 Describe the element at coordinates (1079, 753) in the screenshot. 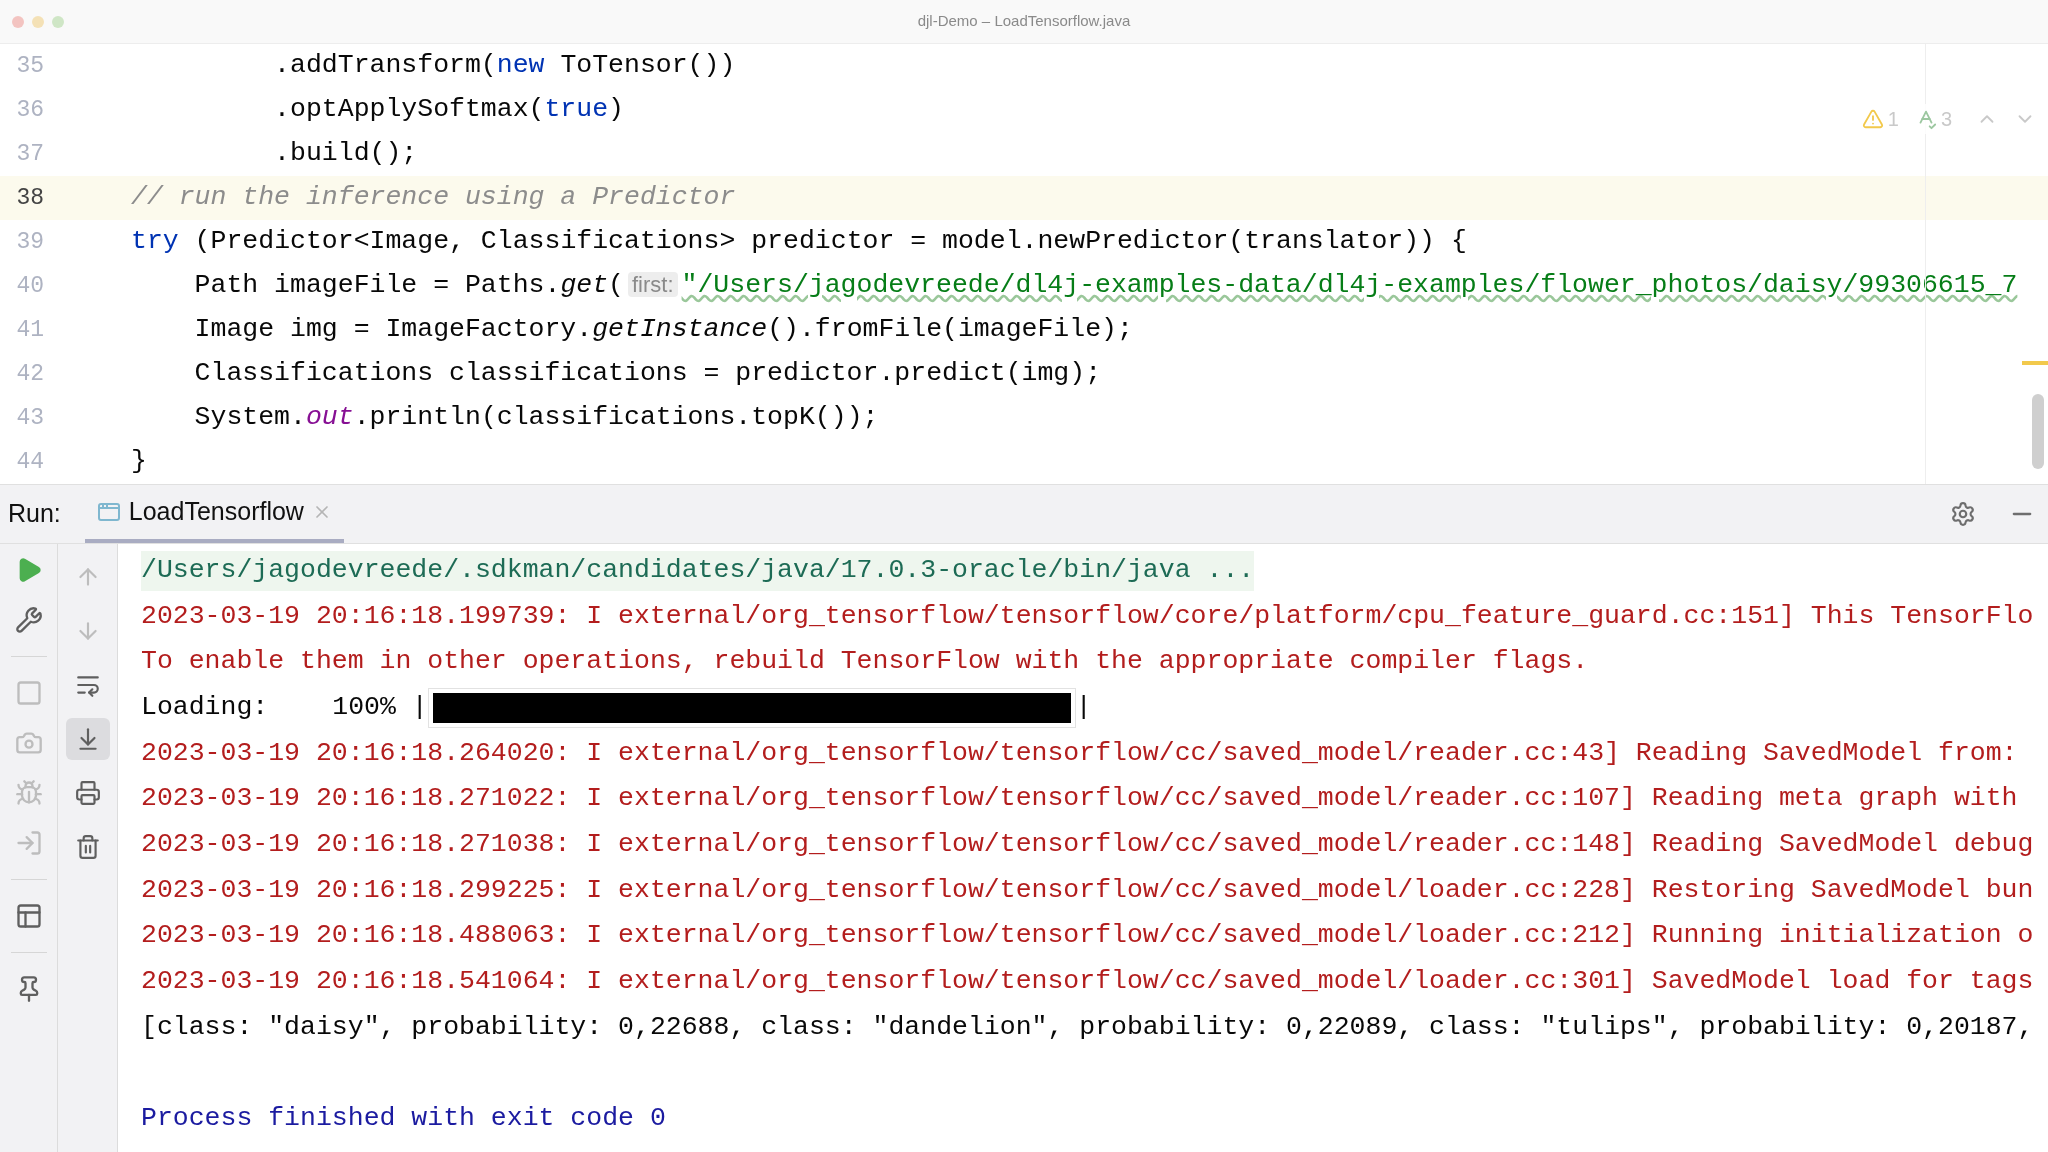

I see `console-line: 2023-03-19 20:16:18.264020: I external/org_tensorflow/tensorflow/cc/saved_model/reader.cc:43] Reading SavedModel from:` at that location.